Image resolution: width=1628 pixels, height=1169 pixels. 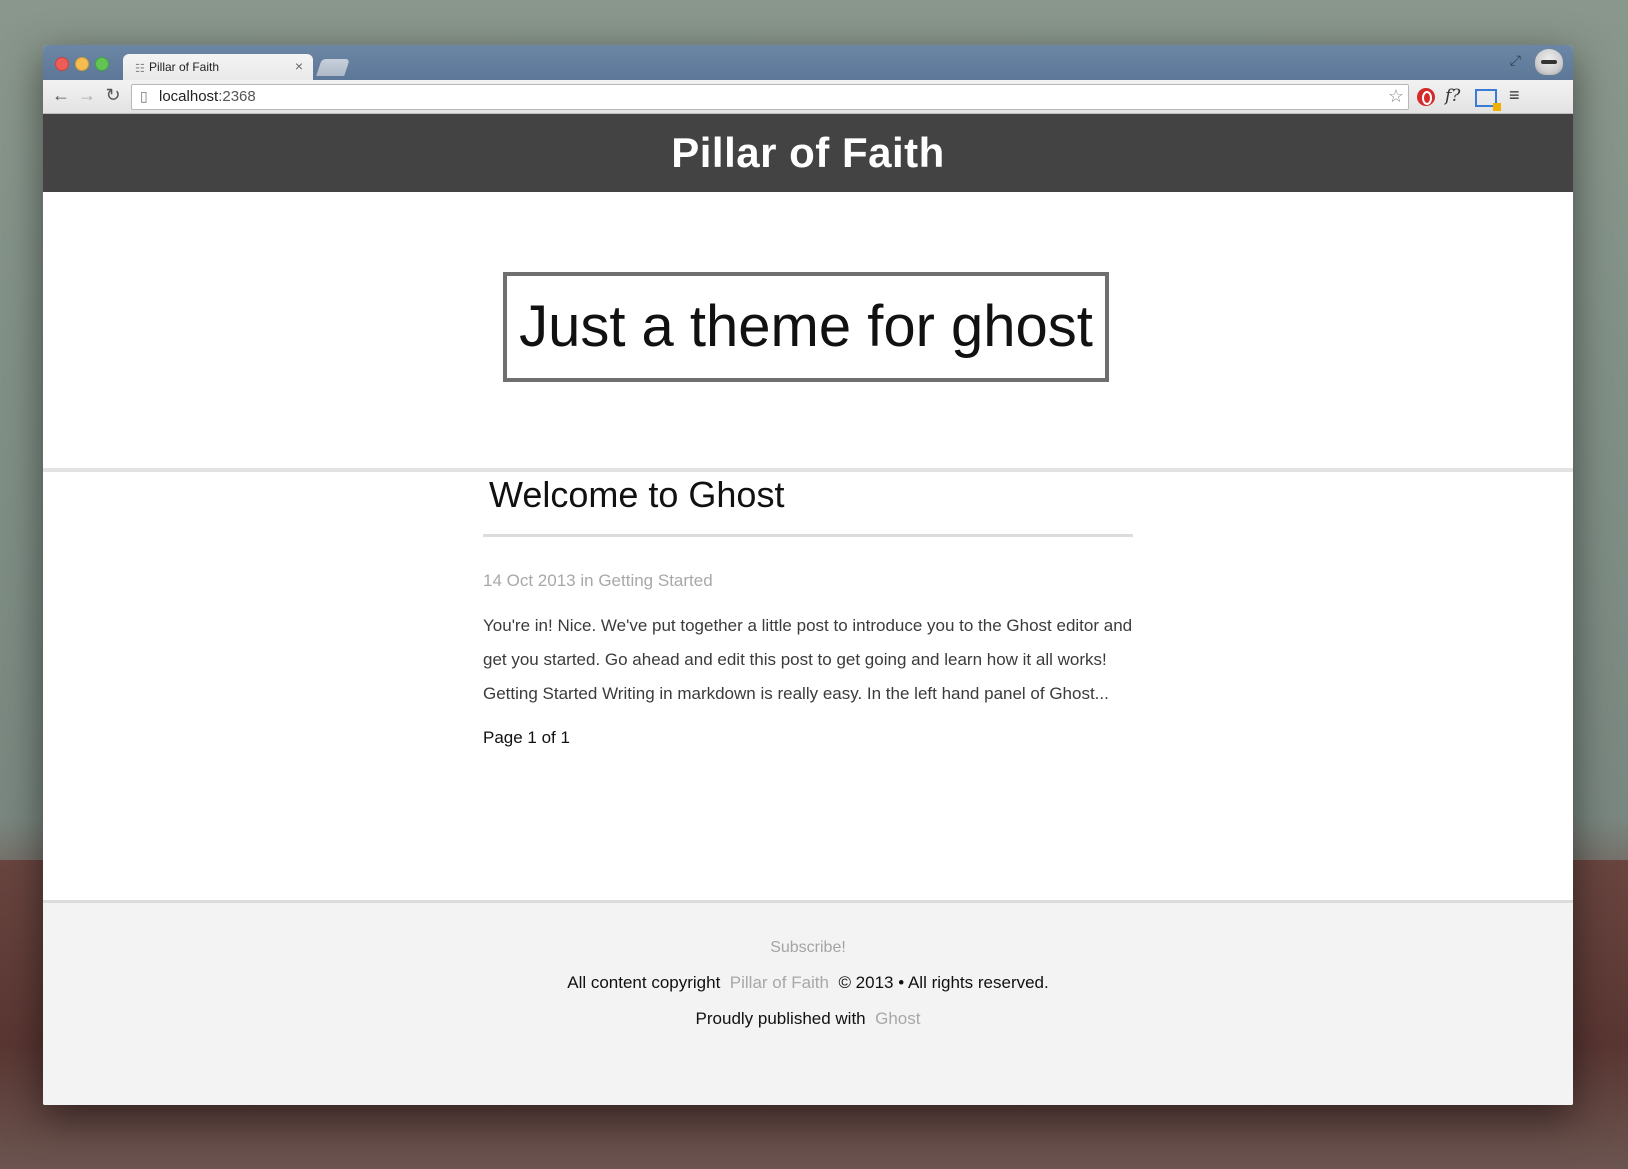 I want to click on post-title: Welcome to Ghost, so click(x=808, y=505).